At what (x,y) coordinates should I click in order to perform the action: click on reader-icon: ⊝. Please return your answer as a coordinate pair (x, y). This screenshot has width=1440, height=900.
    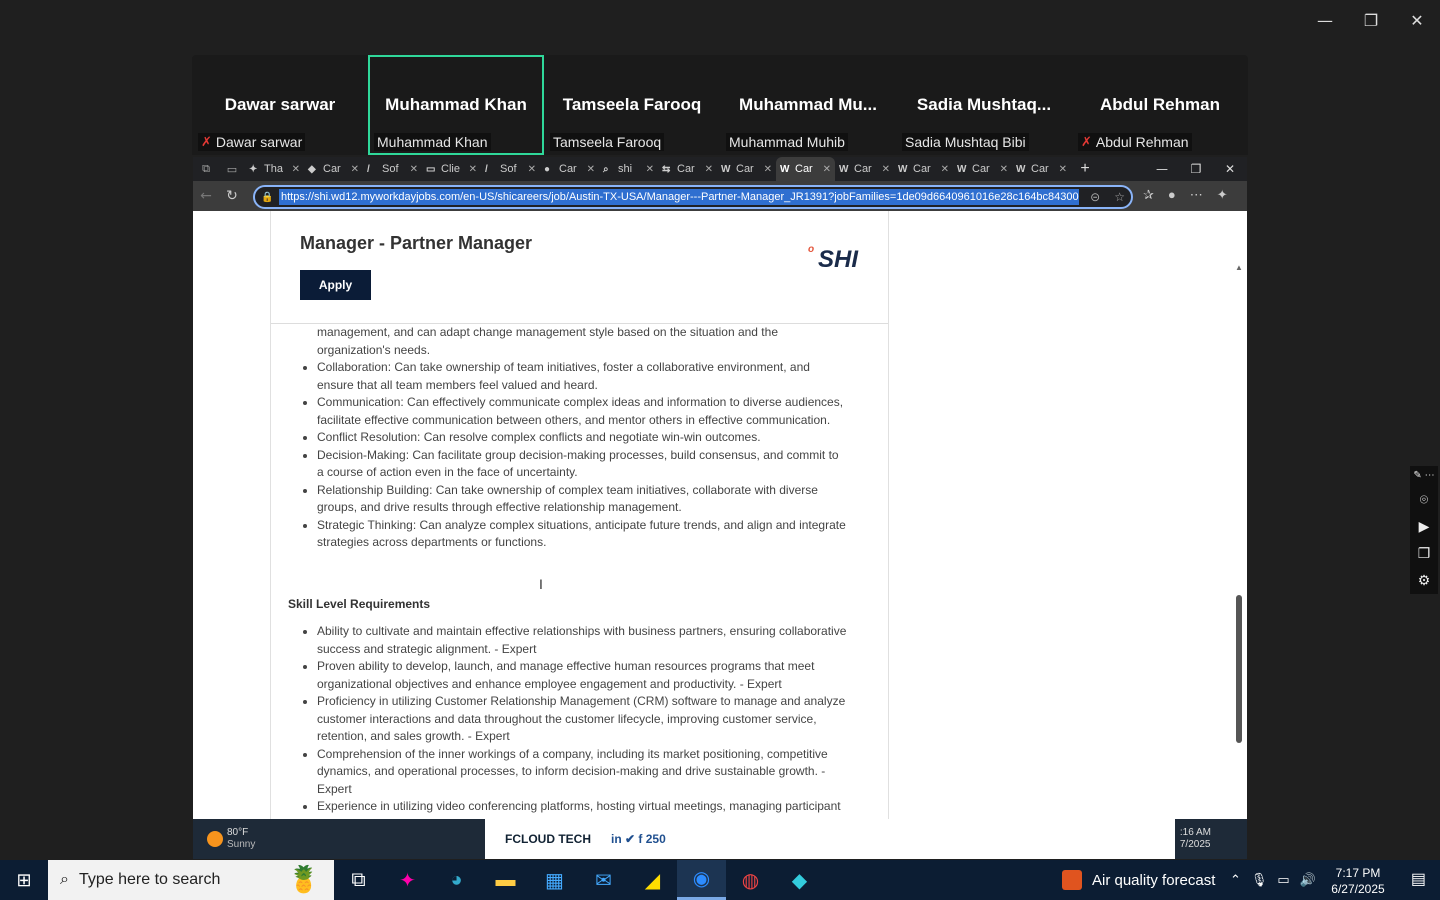
    Looking at the image, I should click on (1095, 197).